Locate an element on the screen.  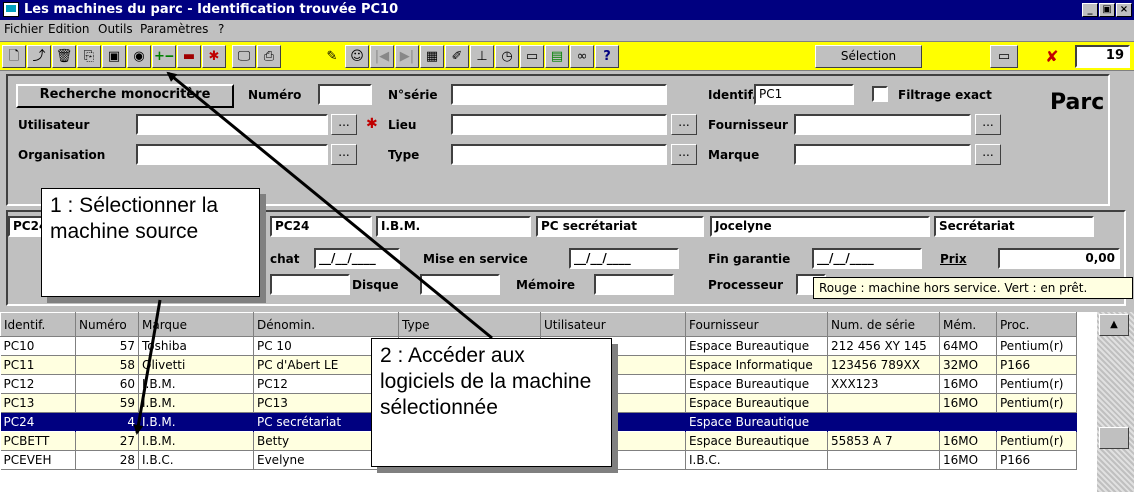
col-numero-cell: 27 is located at coordinates (107, 441).